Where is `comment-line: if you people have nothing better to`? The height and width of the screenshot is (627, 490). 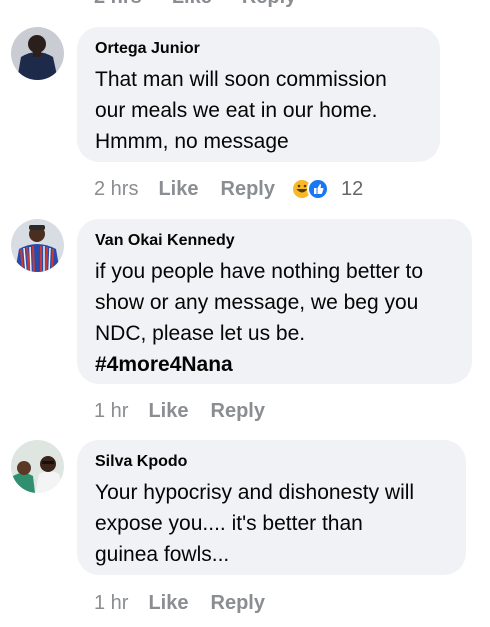 comment-line: if you people have nothing better to is located at coordinates (259, 271).